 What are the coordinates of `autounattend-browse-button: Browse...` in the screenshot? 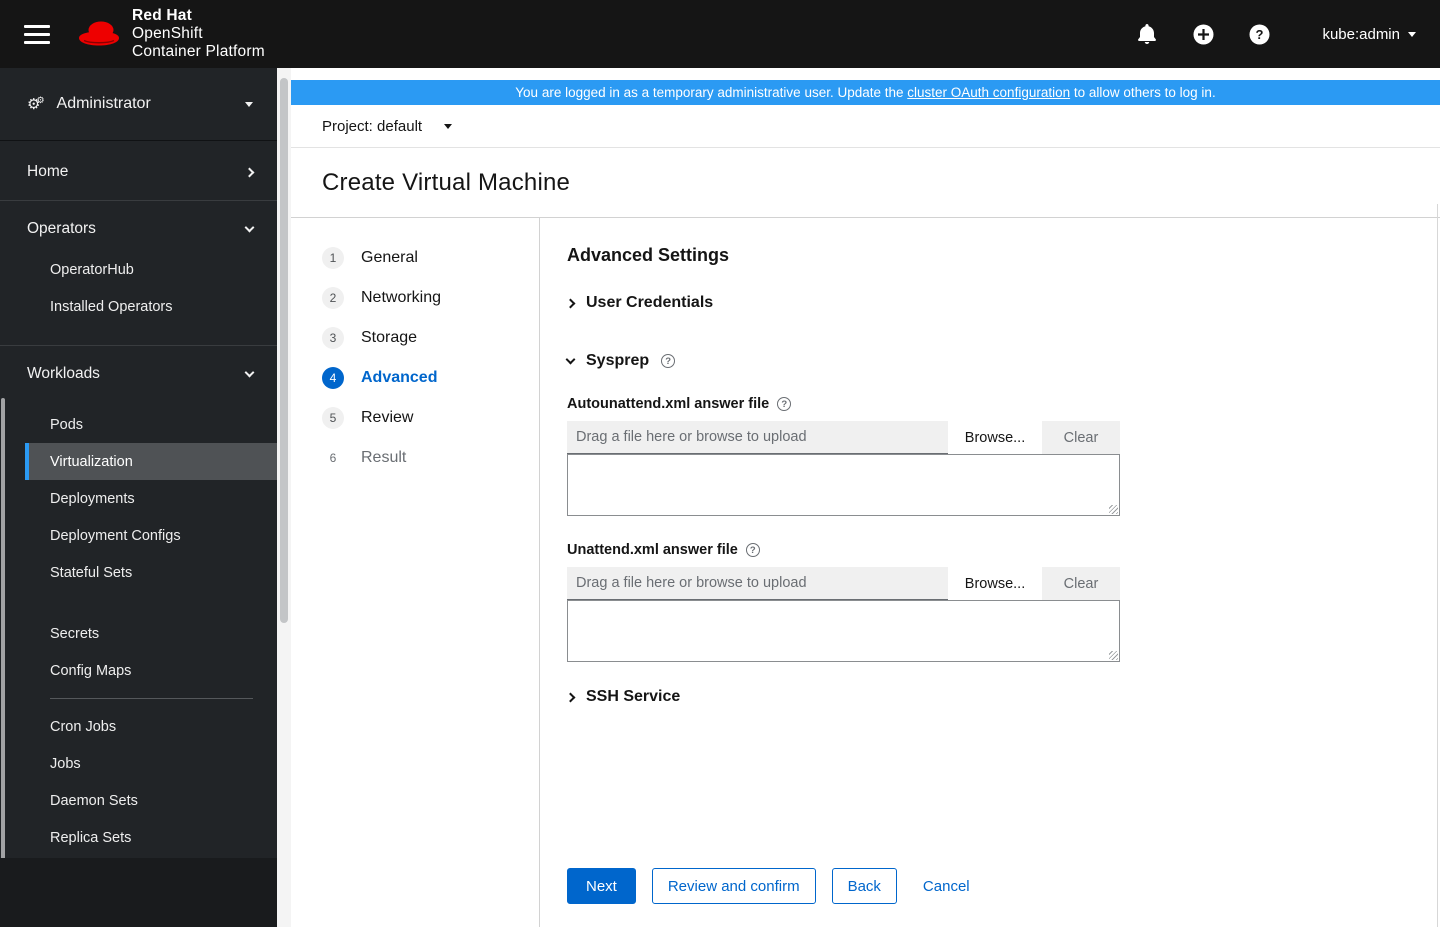 It's located at (995, 437).